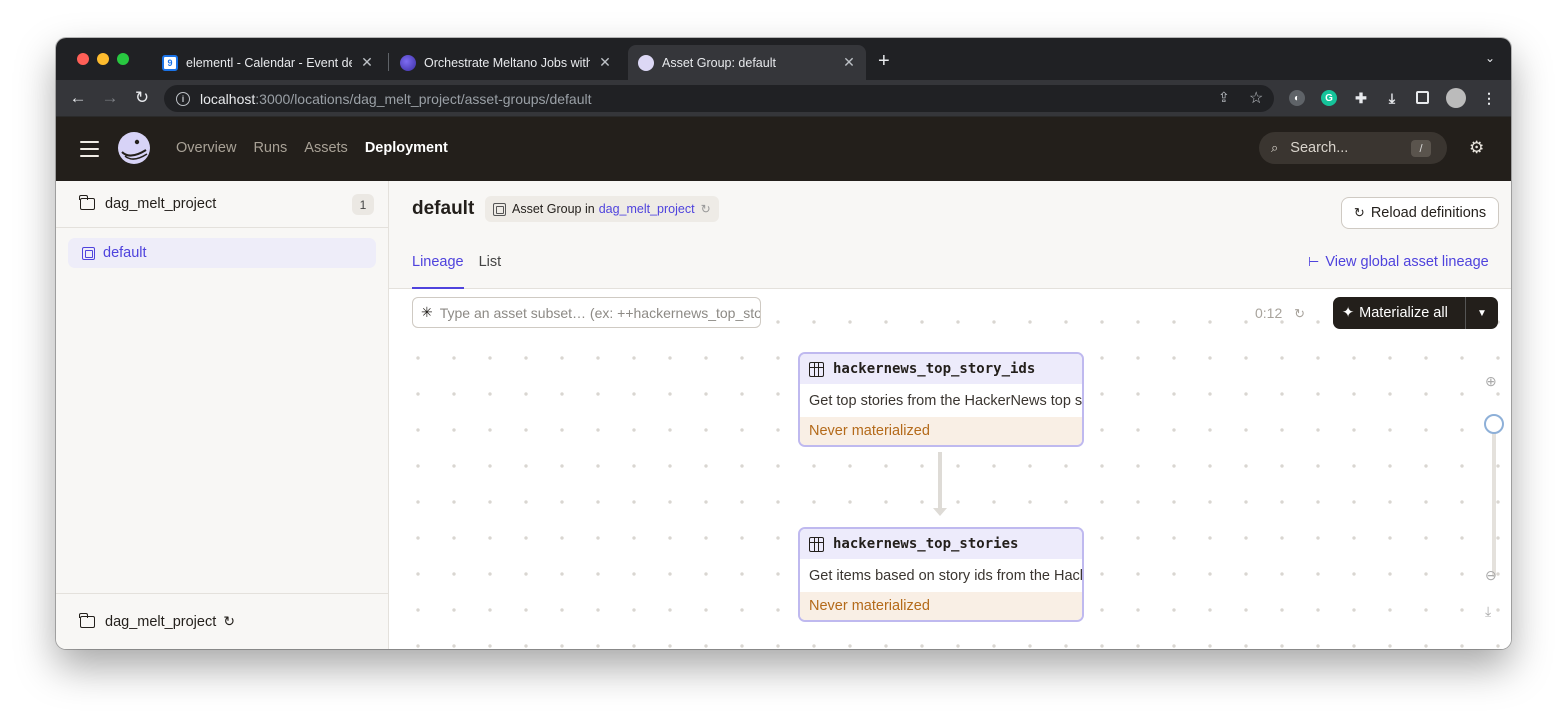 Image resolution: width=1567 pixels, height=723 pixels. Describe the element at coordinates (125, 253) in the screenshot. I see `sidebar-item-label: default` at that location.